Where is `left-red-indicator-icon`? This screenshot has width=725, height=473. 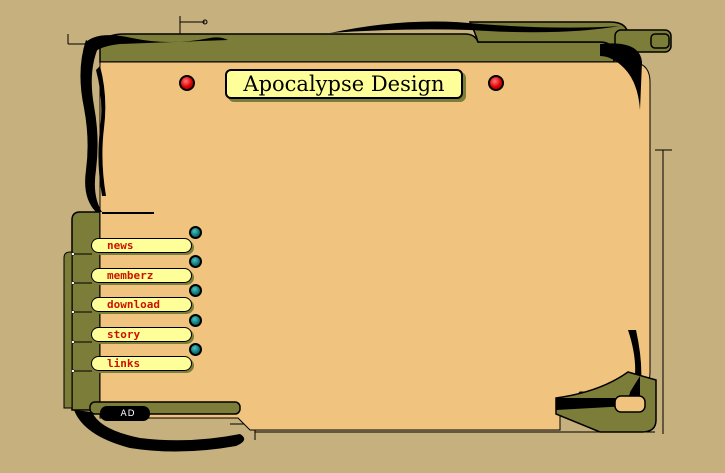 left-red-indicator-icon is located at coordinates (187, 83).